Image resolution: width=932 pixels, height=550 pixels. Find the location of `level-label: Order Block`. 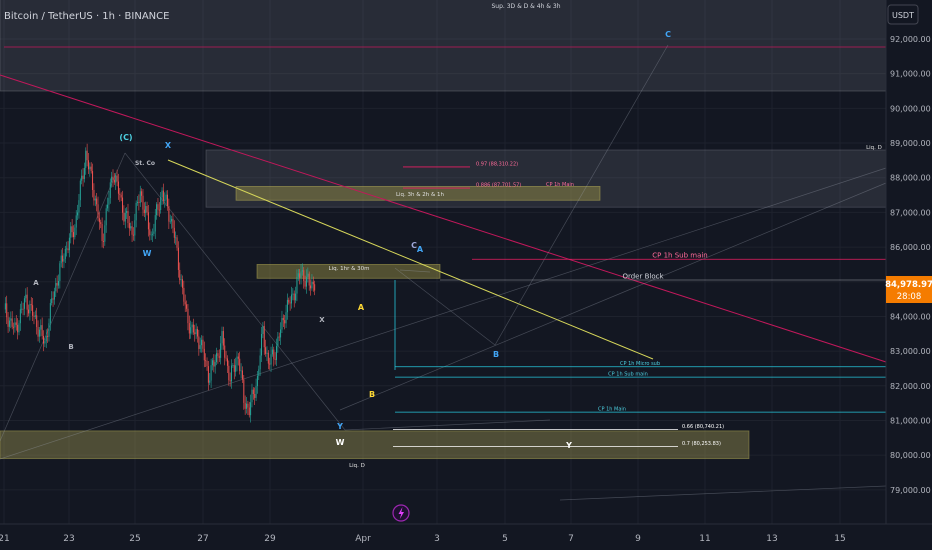

level-label: Order Block is located at coordinates (643, 277).